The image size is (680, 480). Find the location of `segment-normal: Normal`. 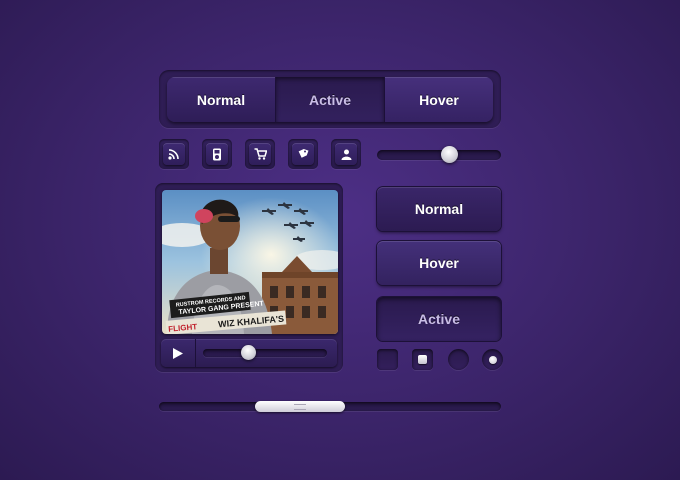

segment-normal: Normal is located at coordinates (221, 99).